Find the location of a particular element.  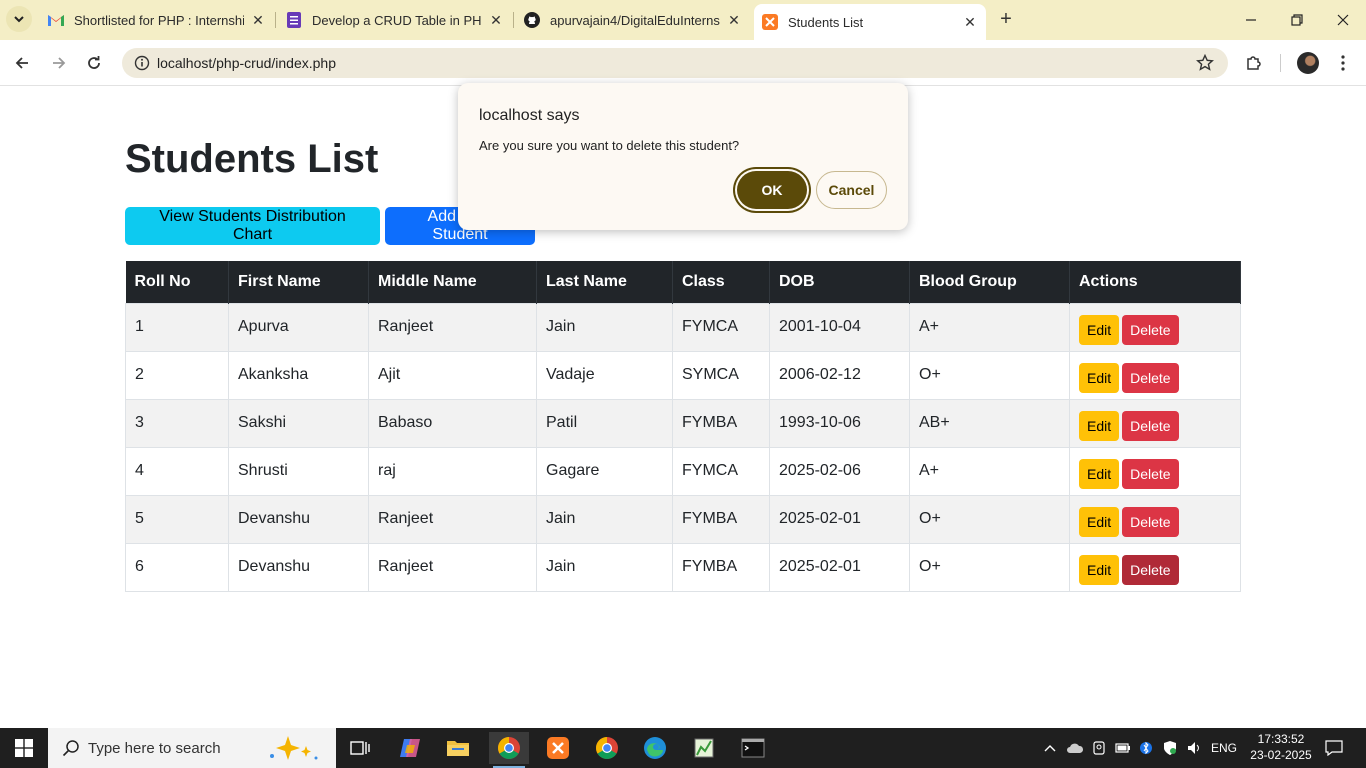

tab-github: apurvajain4/DigitalEduInternship ✕ is located at coordinates (633, 20).